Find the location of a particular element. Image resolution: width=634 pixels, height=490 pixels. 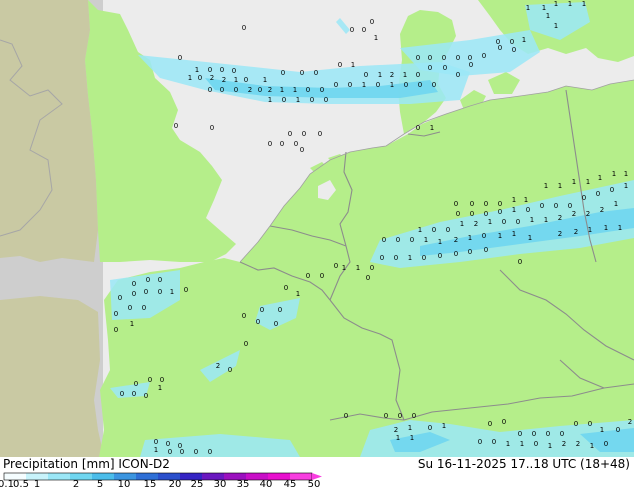

colorbar-label: 10 is located at coordinates (124, 484).